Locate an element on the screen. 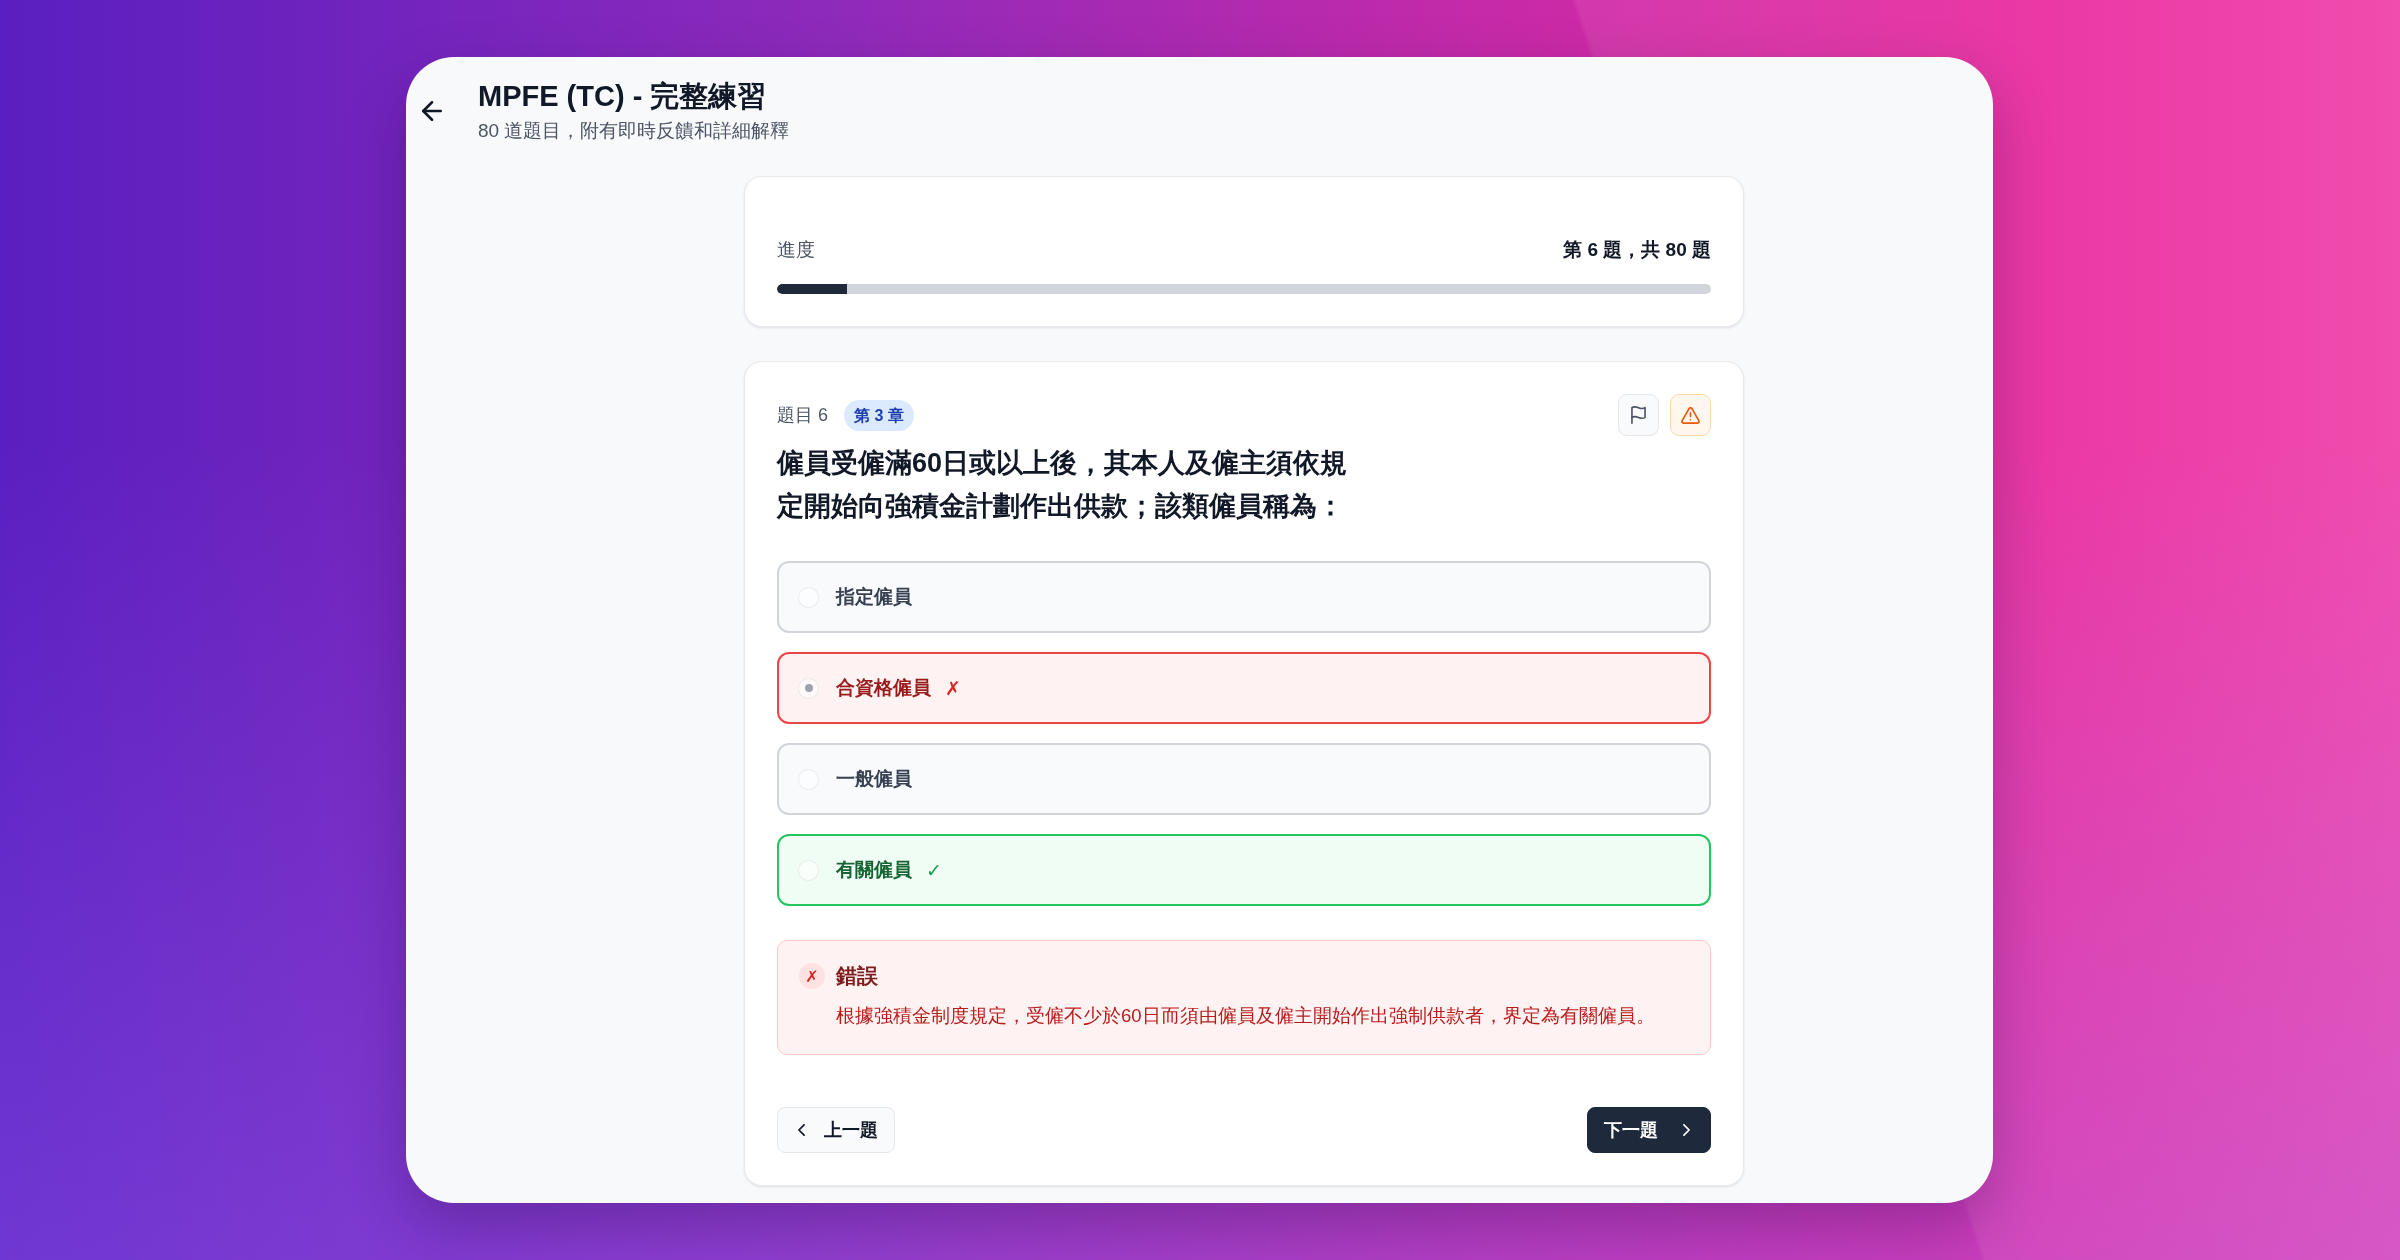  next-button: 下一題 is located at coordinates (1649, 1130).